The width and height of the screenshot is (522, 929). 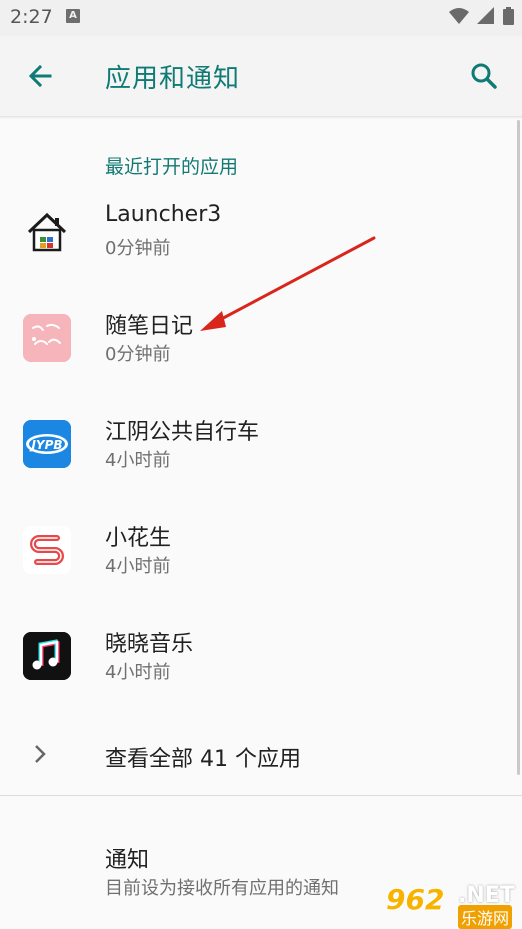 I want to click on app-bar: 应用和通知, so click(x=261, y=76).